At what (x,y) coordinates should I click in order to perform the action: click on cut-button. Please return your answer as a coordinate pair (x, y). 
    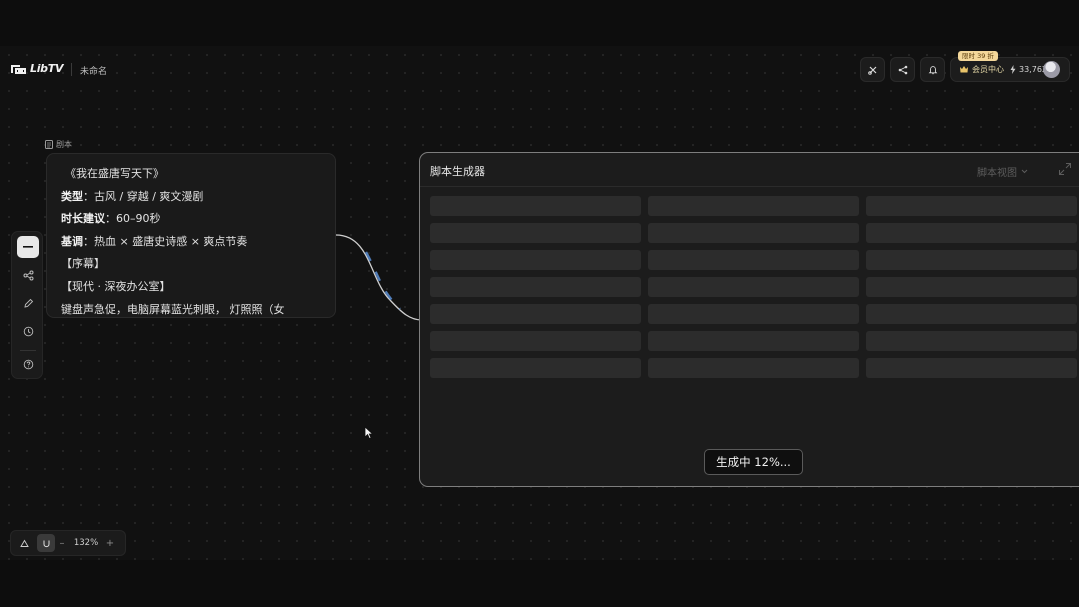
    Looking at the image, I should click on (872, 69).